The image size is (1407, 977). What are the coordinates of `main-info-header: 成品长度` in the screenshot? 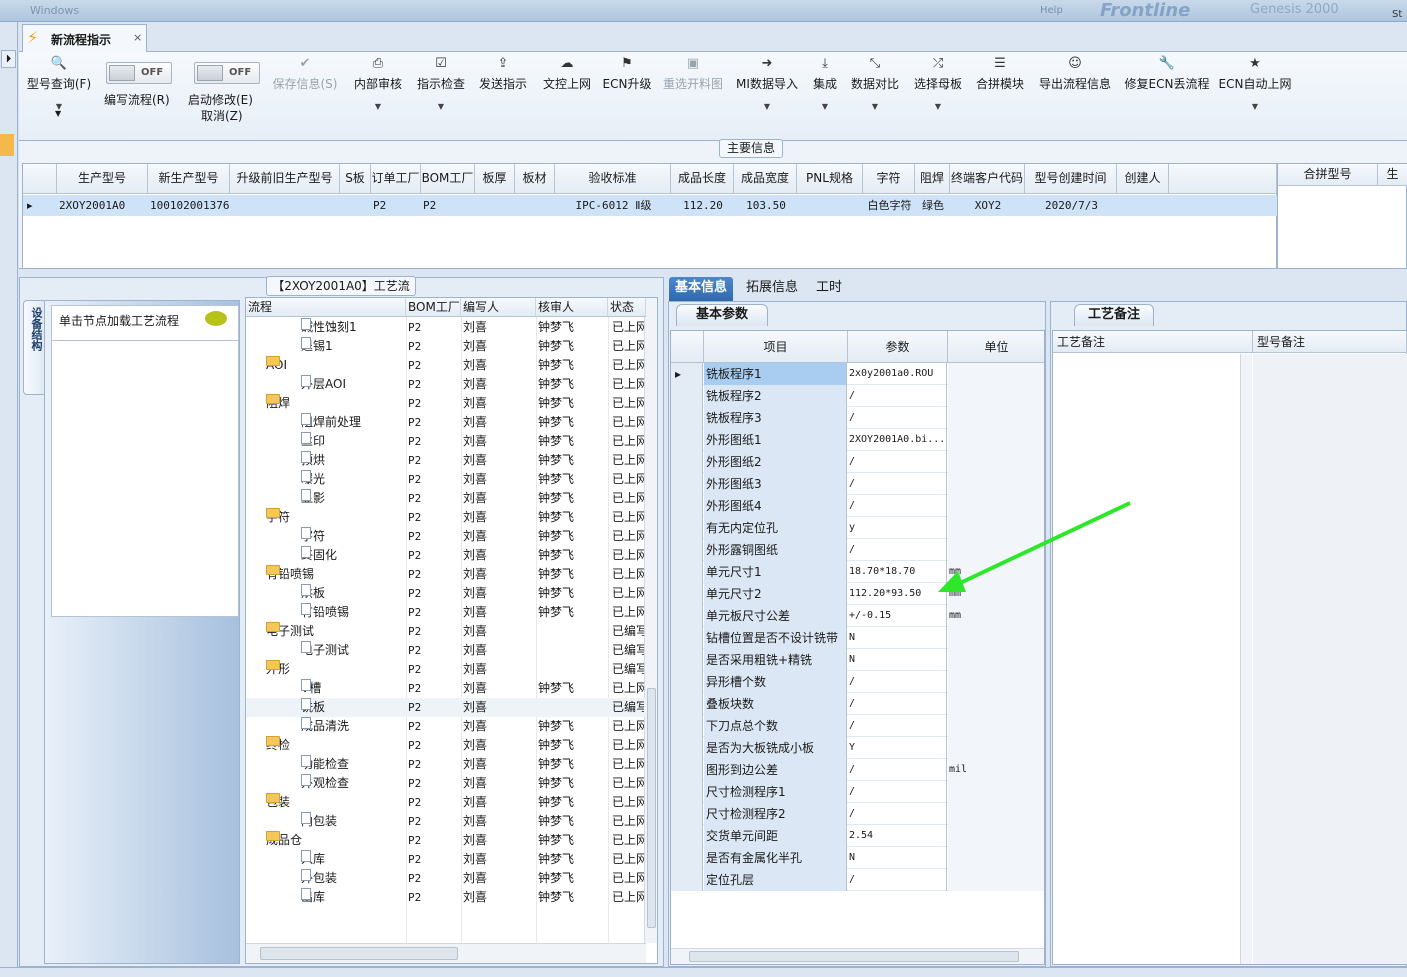 It's located at (702, 179).